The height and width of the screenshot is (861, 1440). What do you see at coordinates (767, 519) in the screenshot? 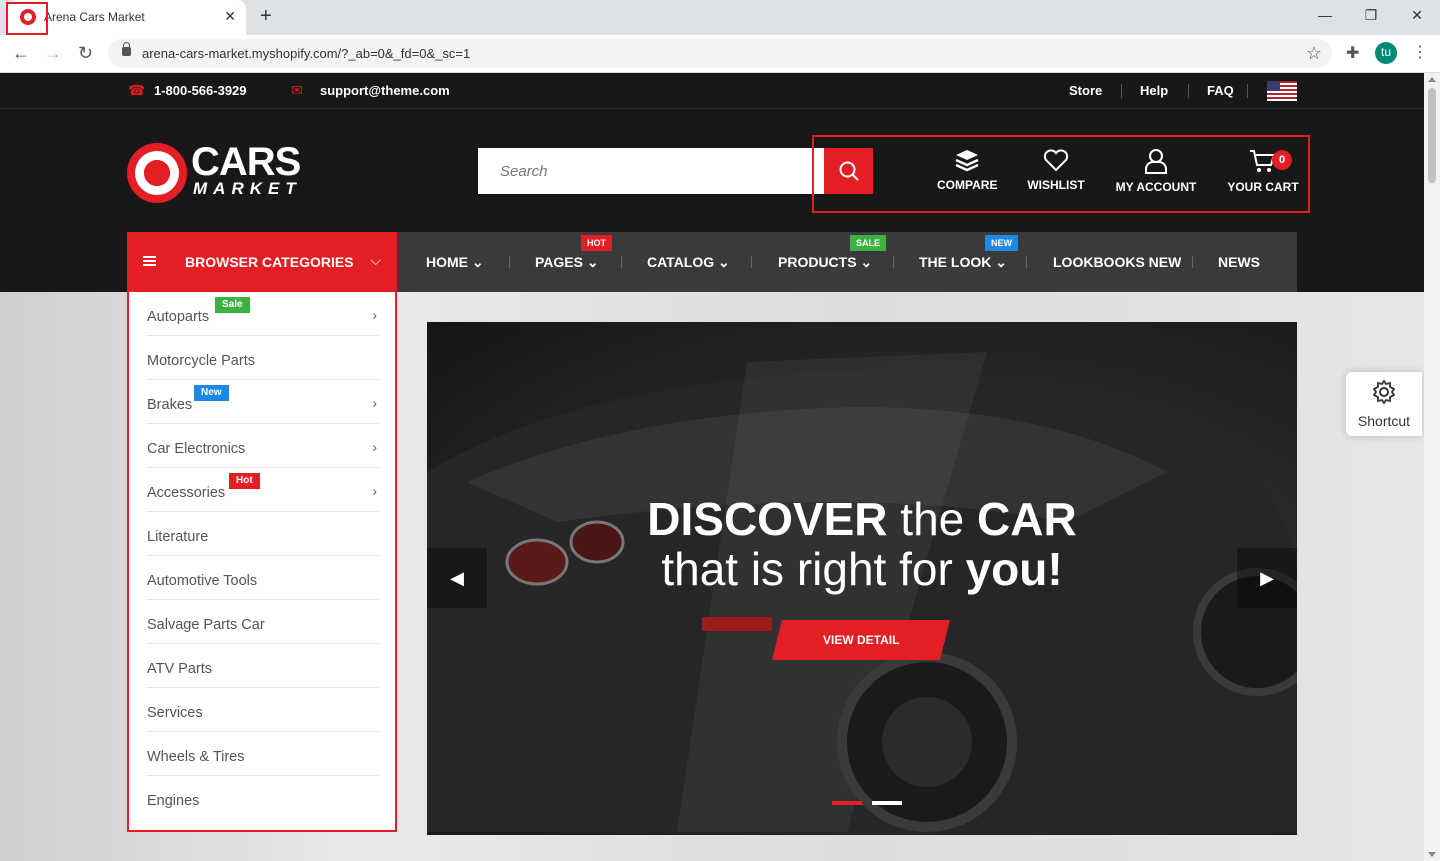
I see `headline-bold-1: DISCOVER` at bounding box center [767, 519].